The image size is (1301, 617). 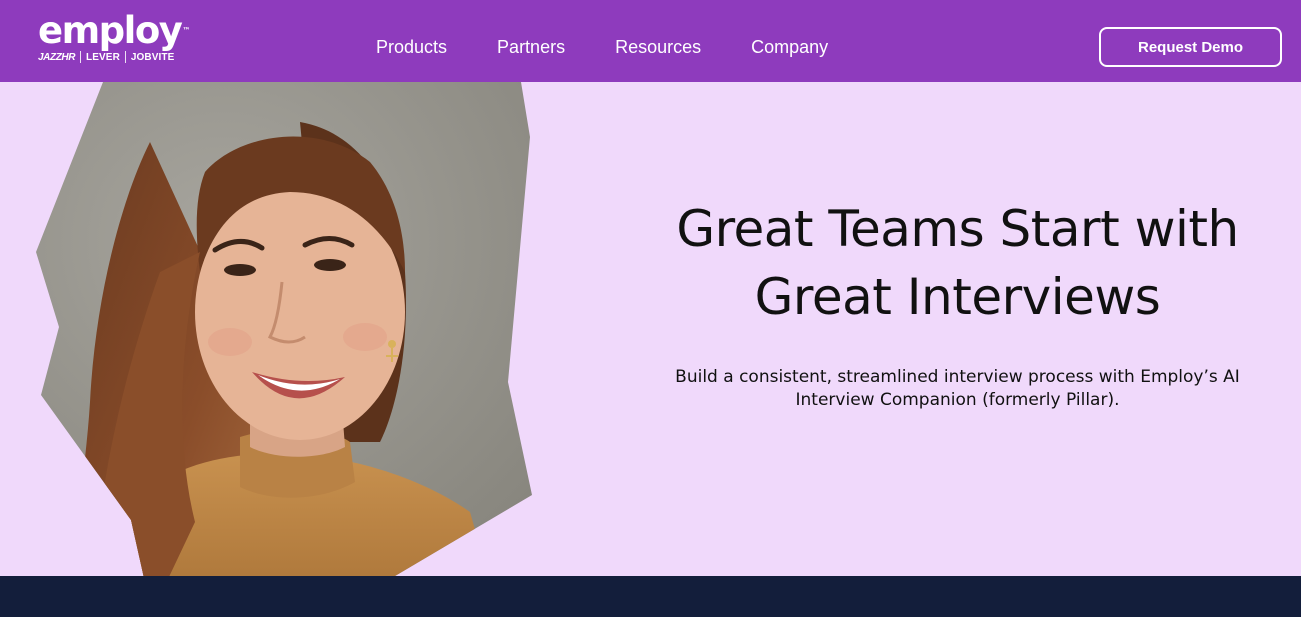 What do you see at coordinates (1190, 47) in the screenshot?
I see `request-demo-button: Request Demo` at bounding box center [1190, 47].